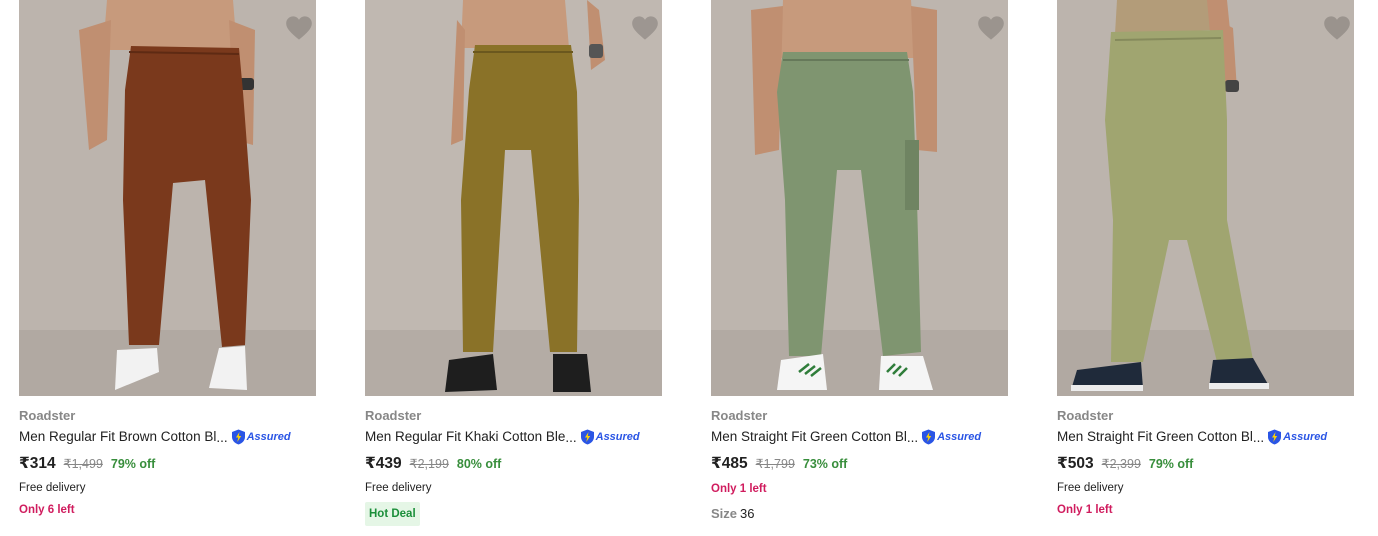  Describe the element at coordinates (429, 464) in the screenshot. I see `product-mrp: ₹2,199` at that location.